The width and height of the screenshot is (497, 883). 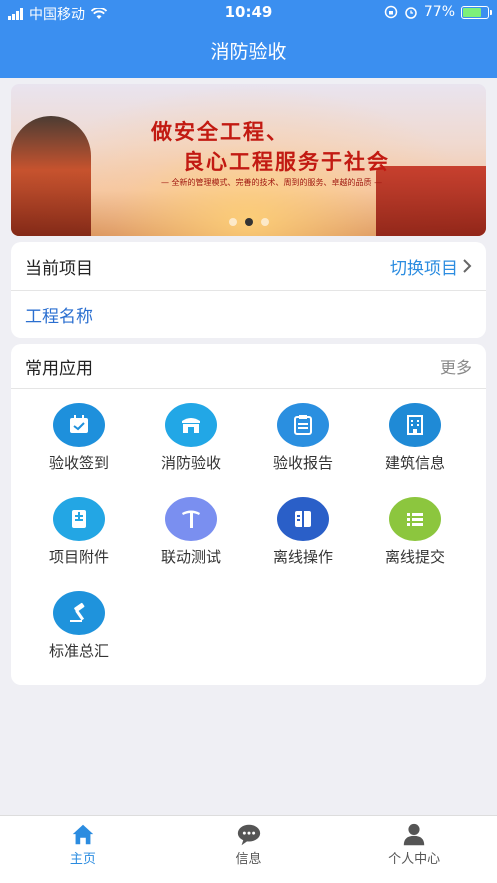 I want to click on battery-percent: 77%, so click(x=439, y=12).